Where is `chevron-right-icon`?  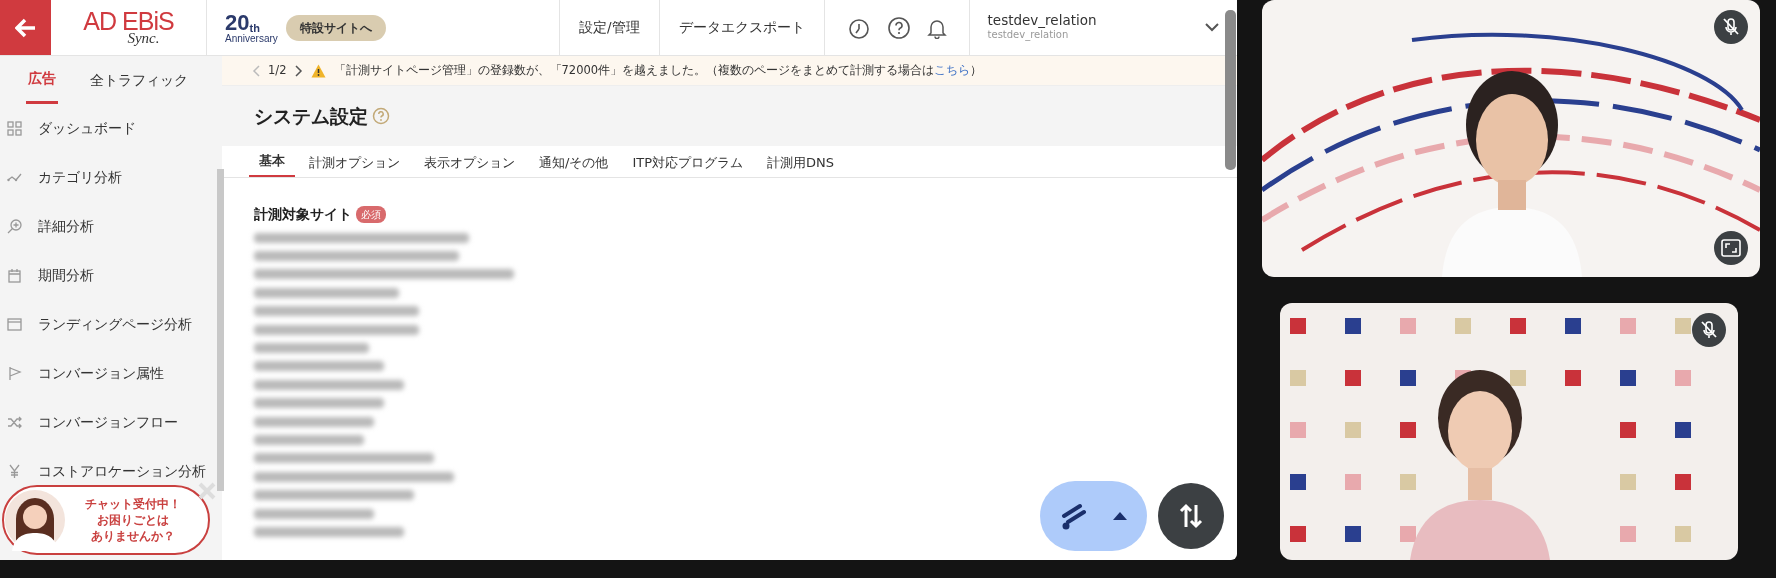
chevron-right-icon is located at coordinates (298, 70).